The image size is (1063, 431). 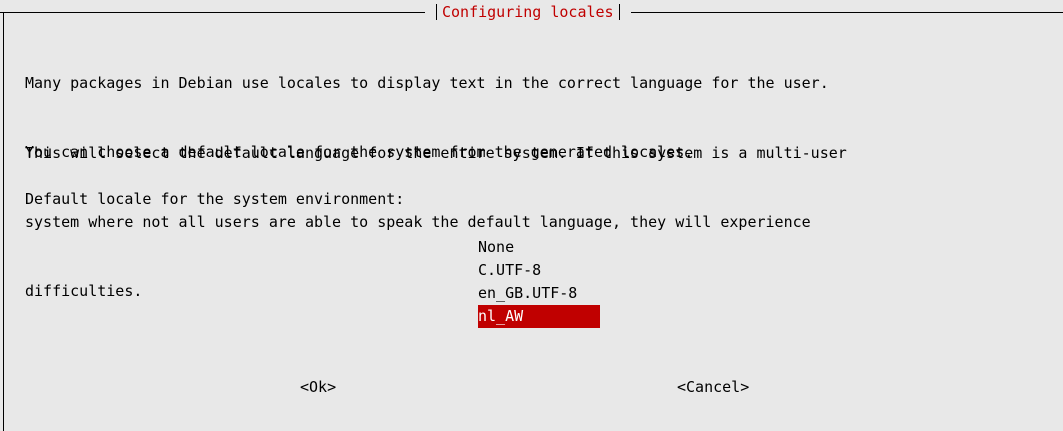 What do you see at coordinates (3, 221) in the screenshot?
I see `dialog-border-left` at bounding box center [3, 221].